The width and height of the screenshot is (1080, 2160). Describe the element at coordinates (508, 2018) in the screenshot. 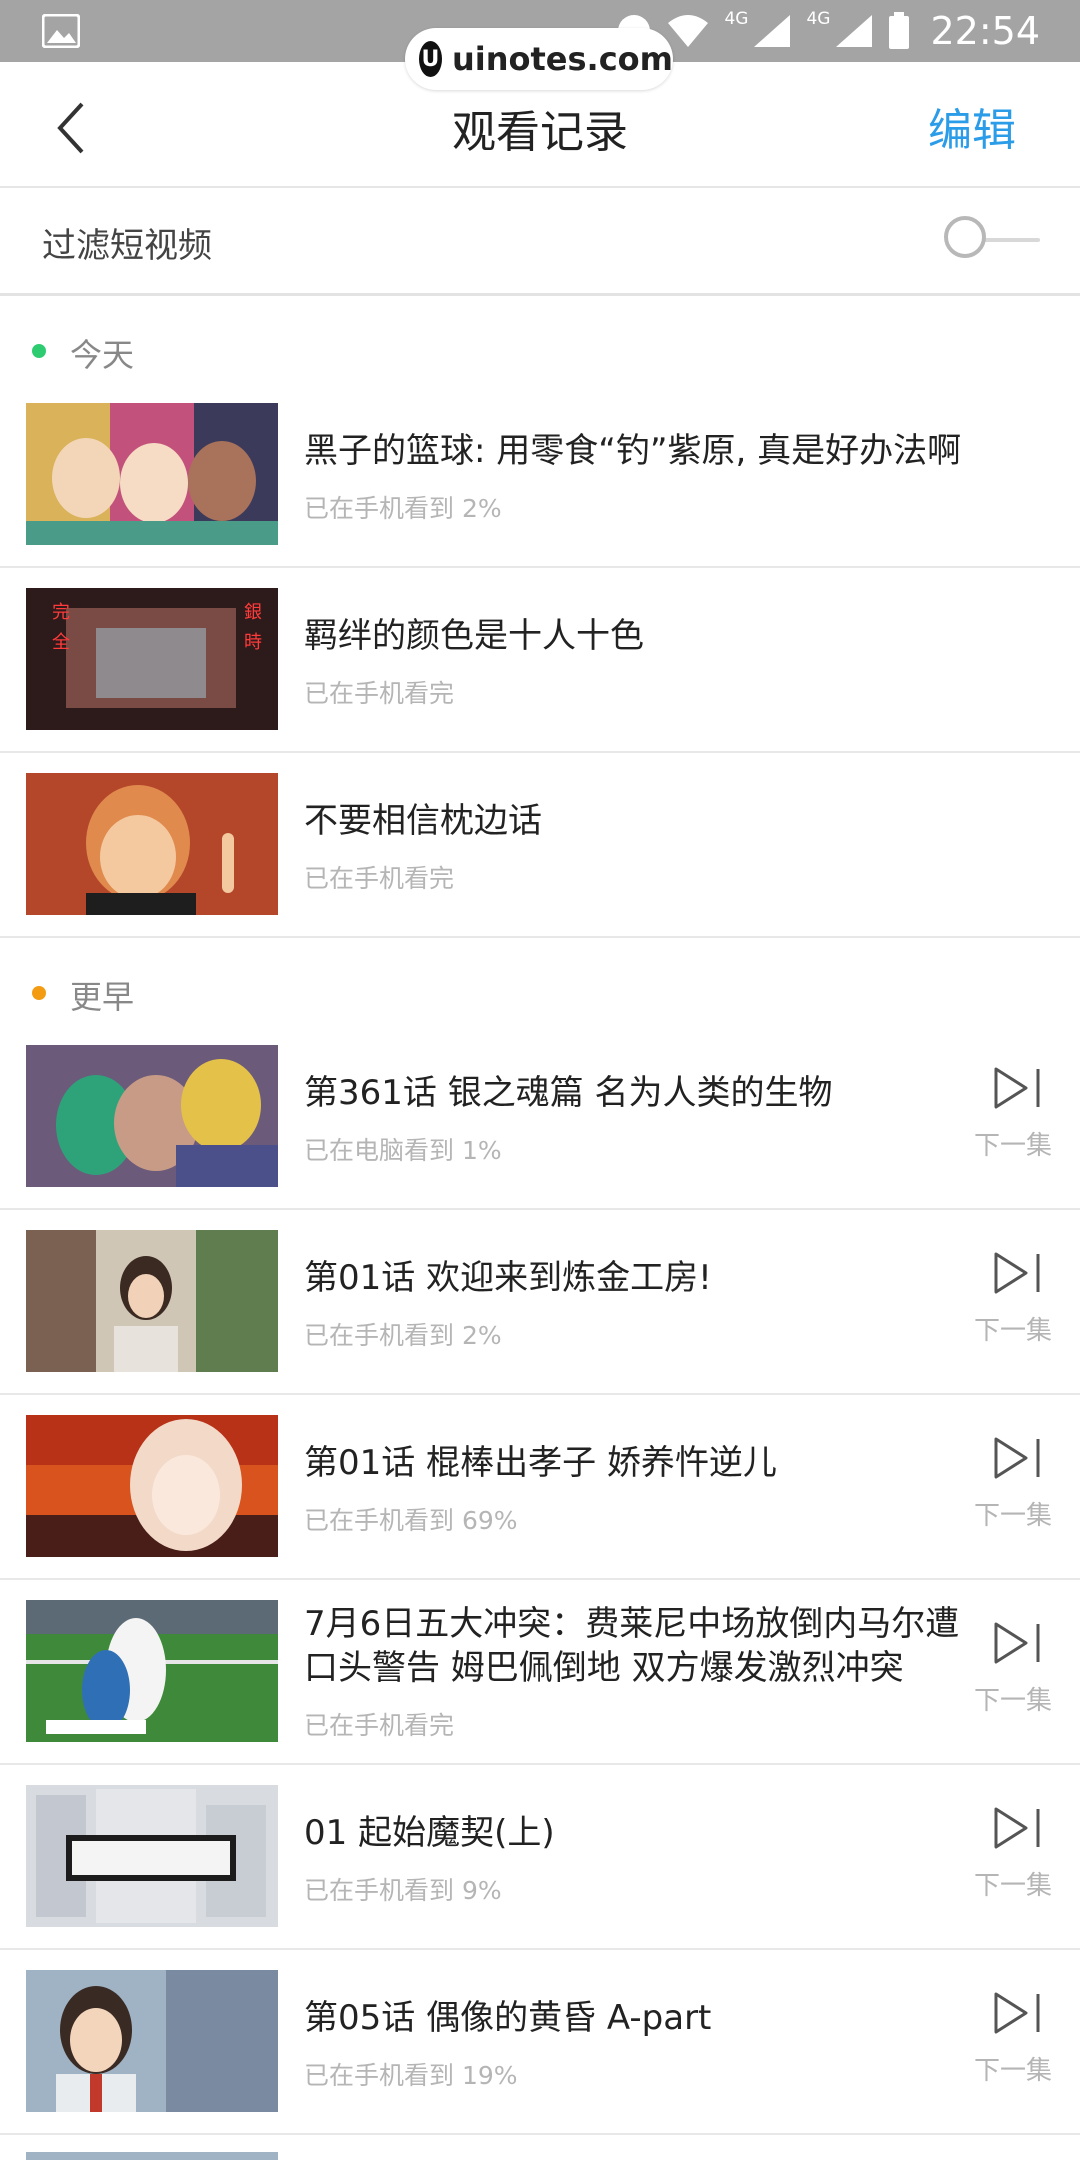

I see `video-title: 第05话 偶像的黄昏 A-part` at that location.